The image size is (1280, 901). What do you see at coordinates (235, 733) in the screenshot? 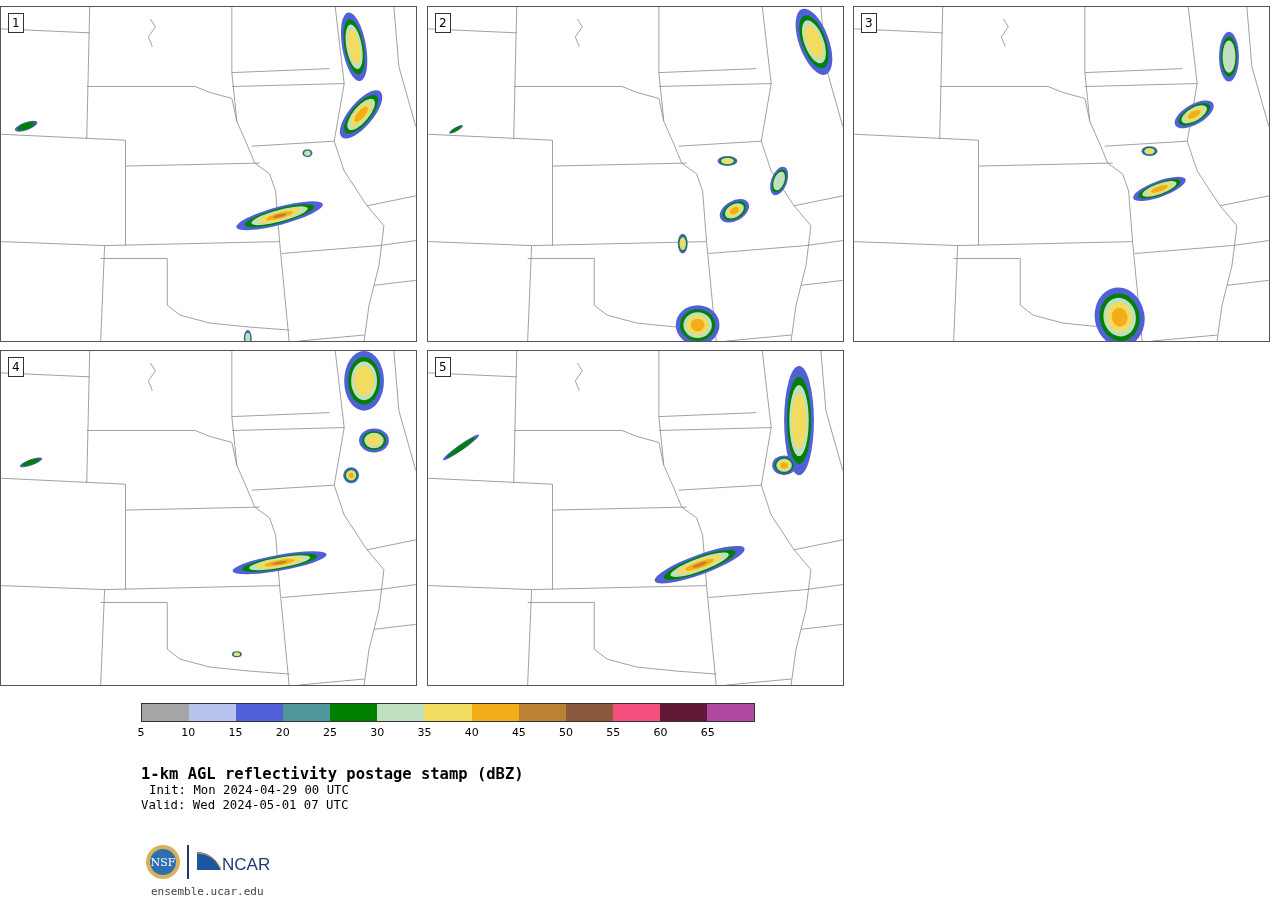
I see `tick-label: 15` at bounding box center [235, 733].